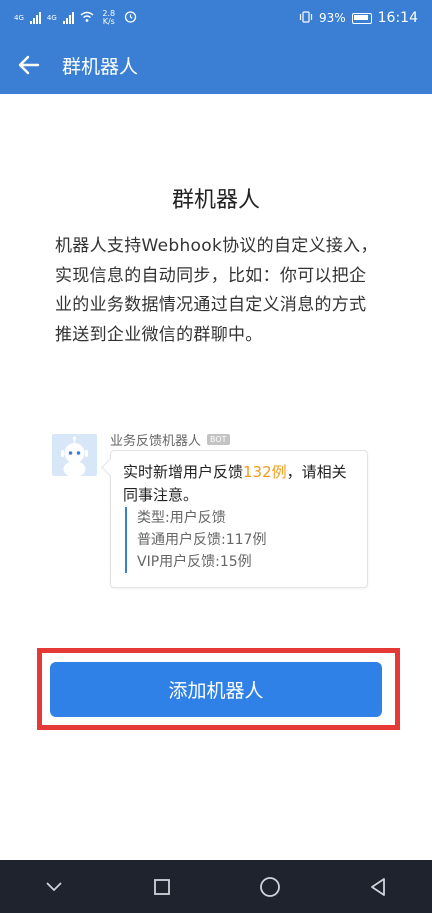 The image size is (432, 913). I want to click on alarm-icon, so click(130, 18).